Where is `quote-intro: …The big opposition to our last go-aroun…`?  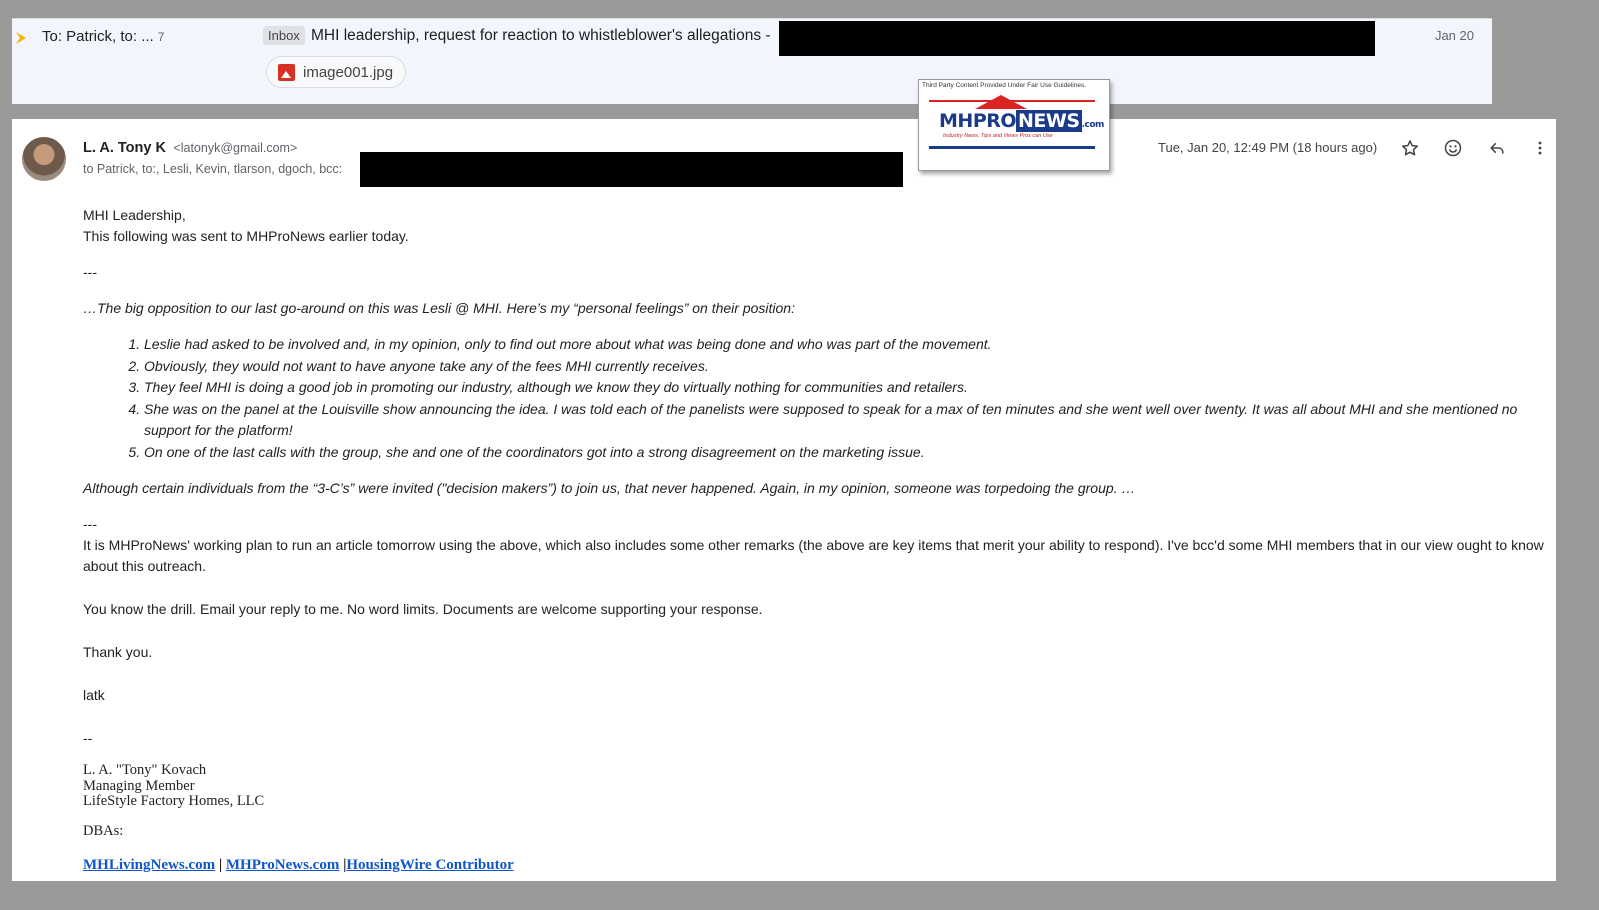
quote-intro: …The big opposition to our last go-aroun… is located at coordinates (439, 308).